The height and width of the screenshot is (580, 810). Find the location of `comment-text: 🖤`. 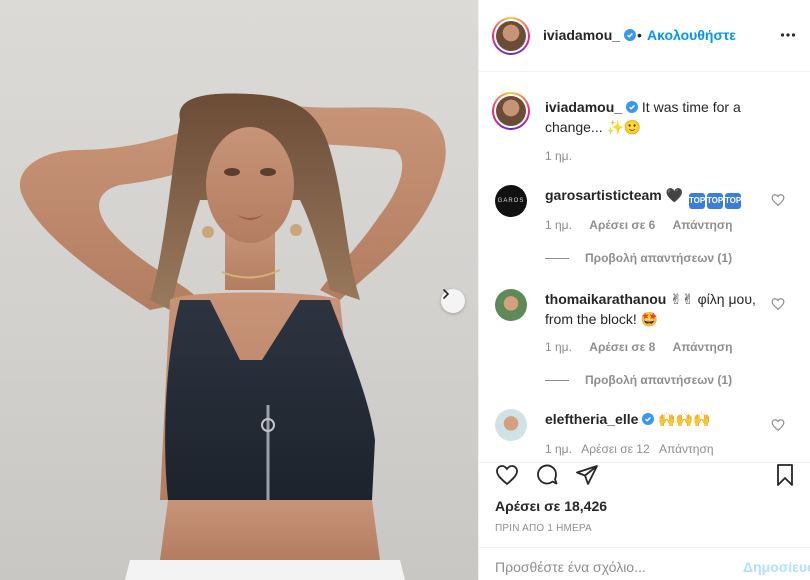

comment-text: 🖤 is located at coordinates (674, 195).